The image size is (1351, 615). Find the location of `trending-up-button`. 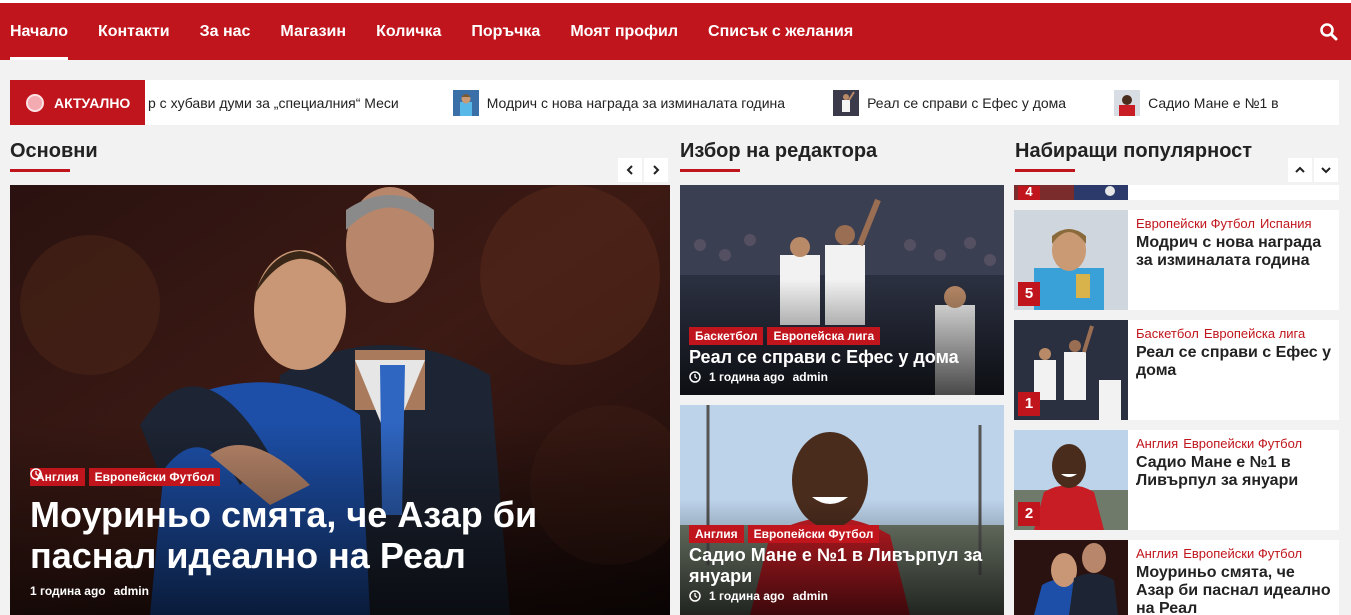

trending-up-button is located at coordinates (1300, 170).